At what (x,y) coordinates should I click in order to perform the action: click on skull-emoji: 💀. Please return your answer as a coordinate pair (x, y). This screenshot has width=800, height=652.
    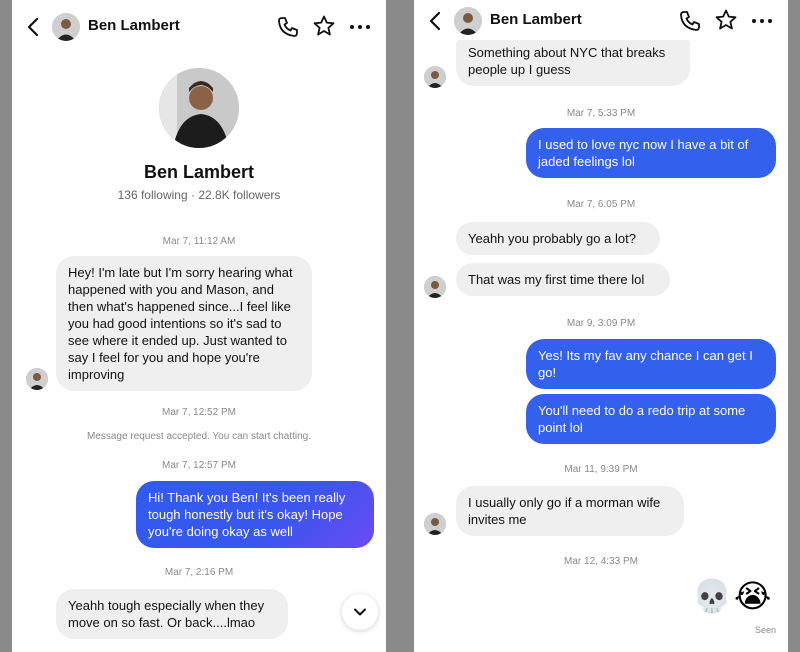
    Looking at the image, I should click on (712, 596).